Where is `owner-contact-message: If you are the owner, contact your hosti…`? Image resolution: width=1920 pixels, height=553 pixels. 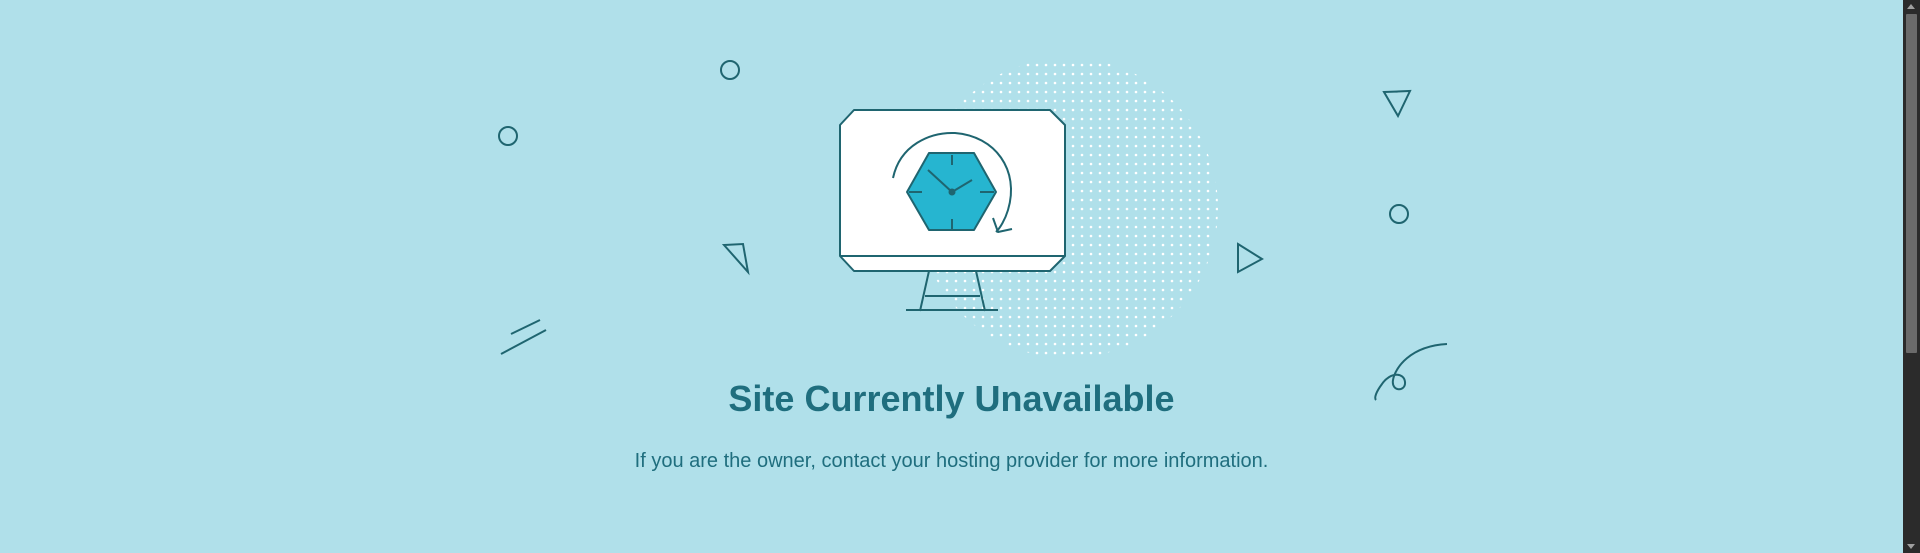 owner-contact-message: If you are the owner, contact your hosti… is located at coordinates (951, 461).